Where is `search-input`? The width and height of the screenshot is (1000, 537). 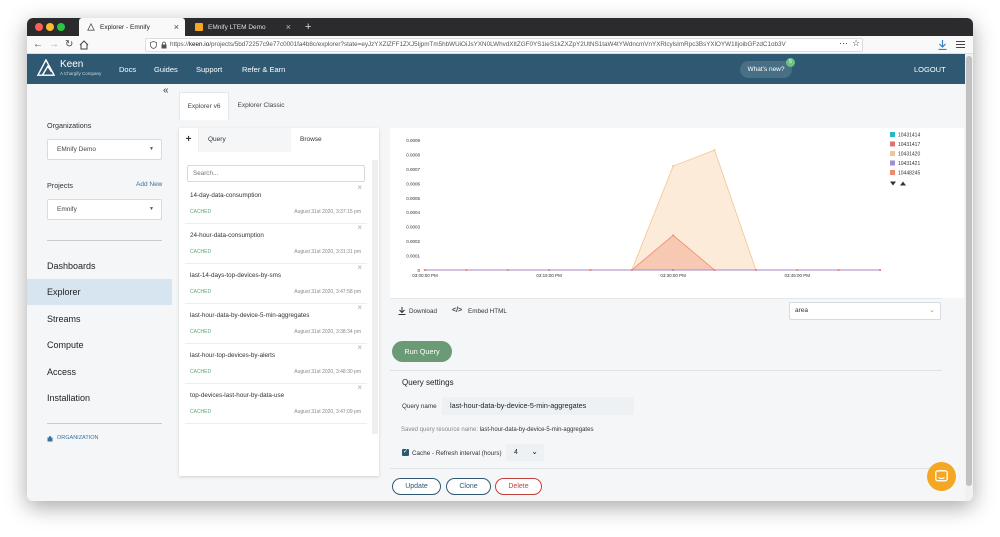 search-input is located at coordinates (276, 173).